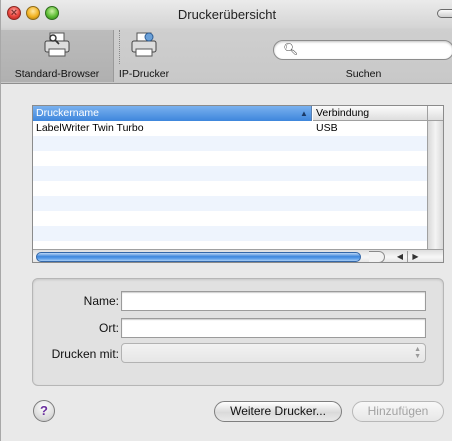  What do you see at coordinates (44, 411) in the screenshot?
I see `help-button: ?` at bounding box center [44, 411].